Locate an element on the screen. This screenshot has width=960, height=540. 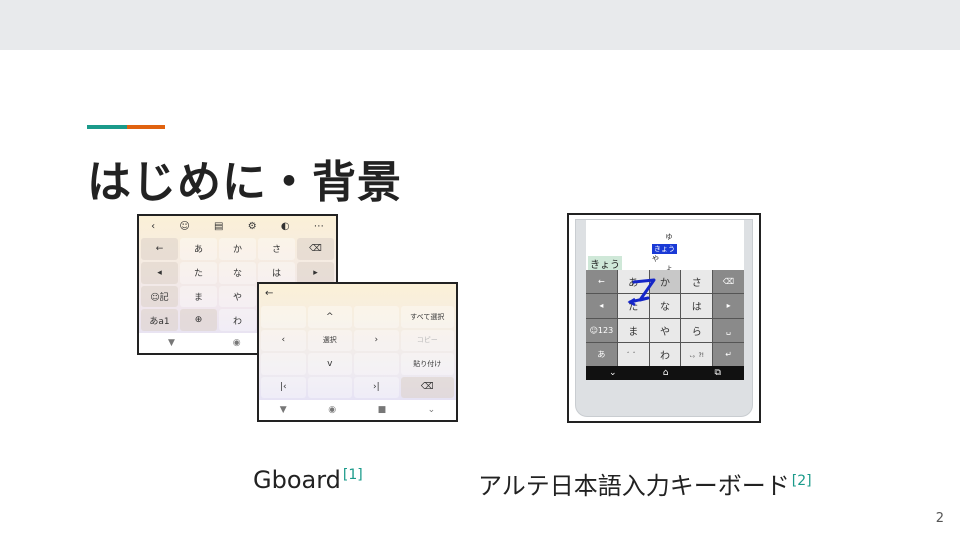
alte-key: ← is located at coordinates (601, 282).